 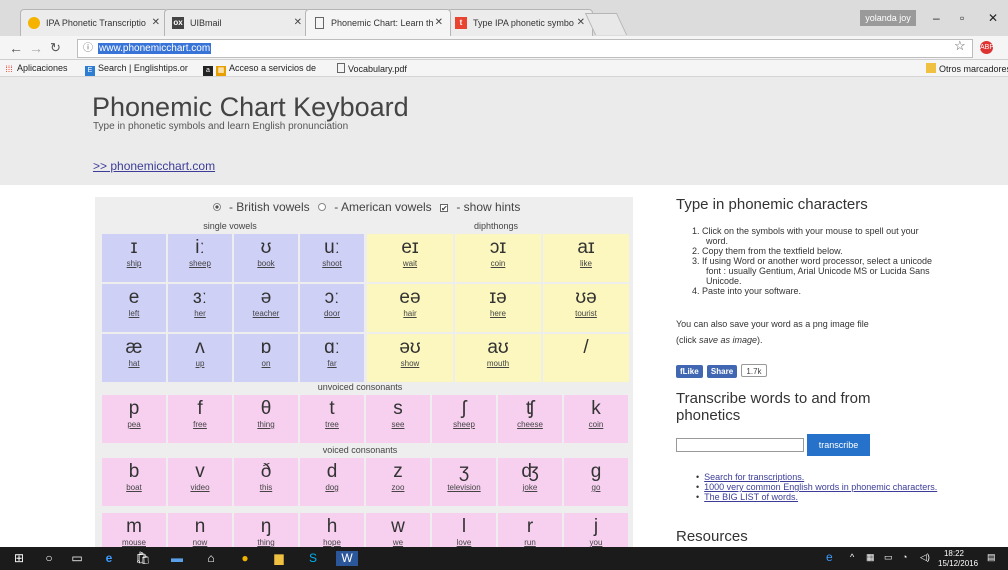 What do you see at coordinates (94, 22) in the screenshot?
I see `tab-ipa-transcription: IPA Phonetic Transcriptio ✕` at bounding box center [94, 22].